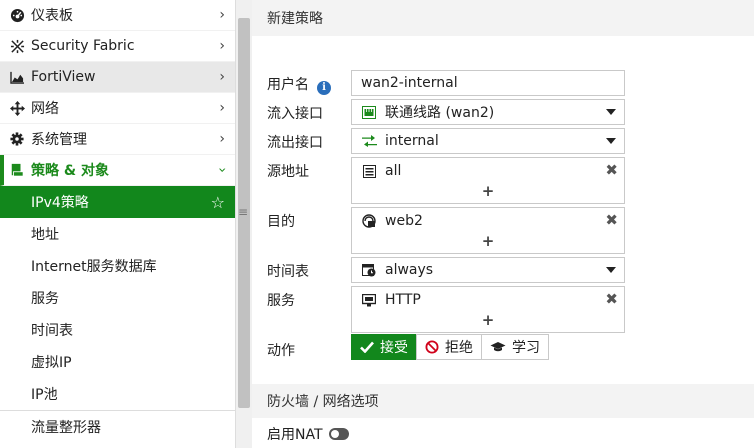 This screenshot has height=448, width=754. I want to click on firewall-network-options-header: 防火墙 / 网络选项, so click(503, 401).